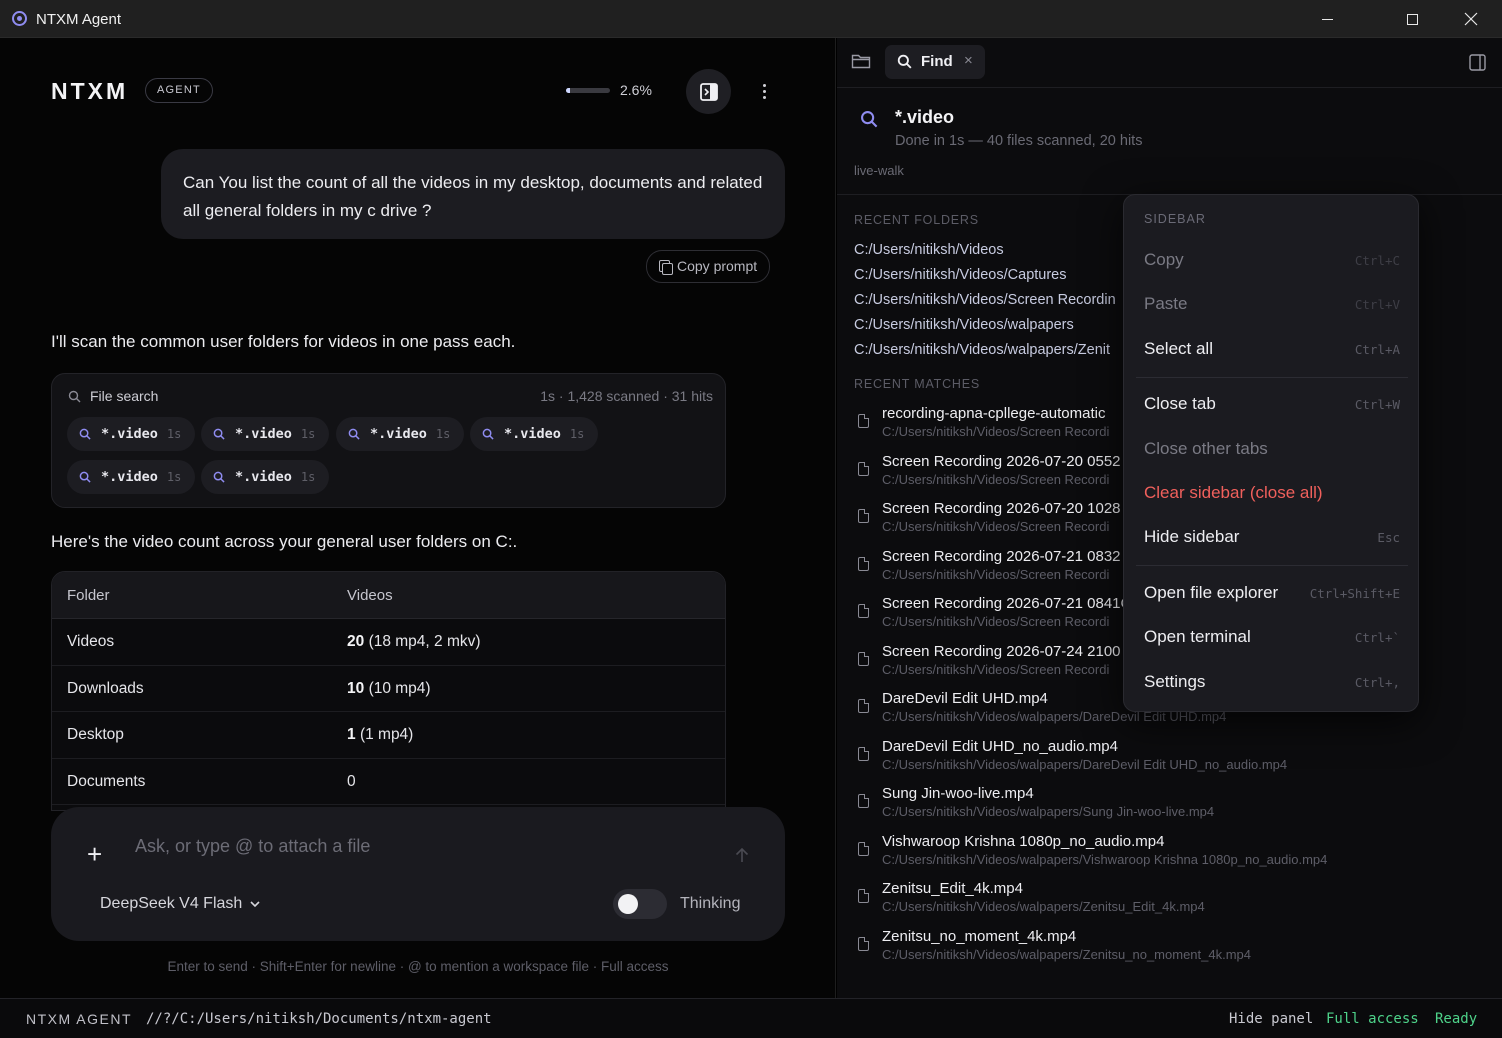  Describe the element at coordinates (424, 641) in the screenshot. I see `videos-detail: (18 mp4, 2 mkv)` at that location.